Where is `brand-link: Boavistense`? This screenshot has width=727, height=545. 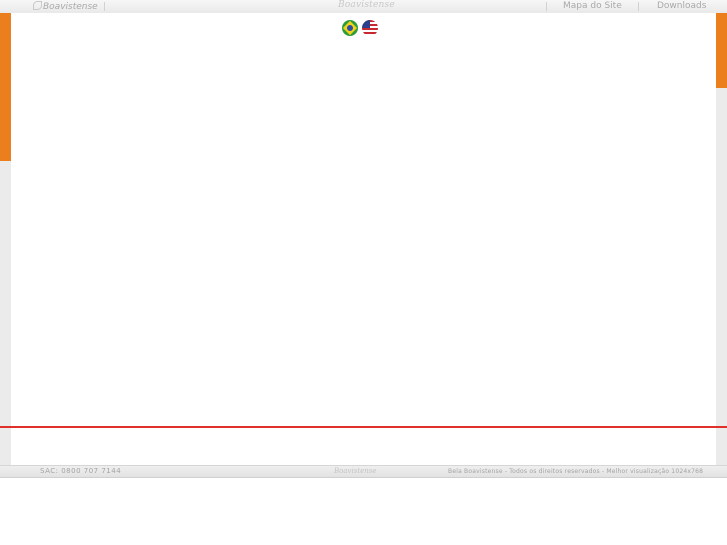
brand-link: Boavistense is located at coordinates (65, 6).